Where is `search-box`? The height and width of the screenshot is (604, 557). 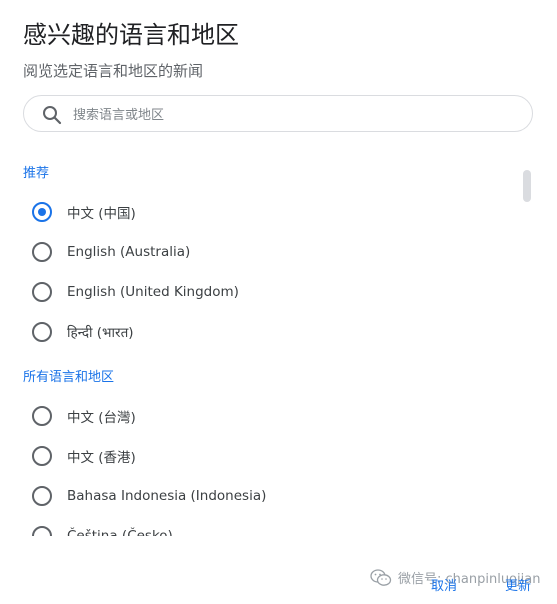 search-box is located at coordinates (278, 113).